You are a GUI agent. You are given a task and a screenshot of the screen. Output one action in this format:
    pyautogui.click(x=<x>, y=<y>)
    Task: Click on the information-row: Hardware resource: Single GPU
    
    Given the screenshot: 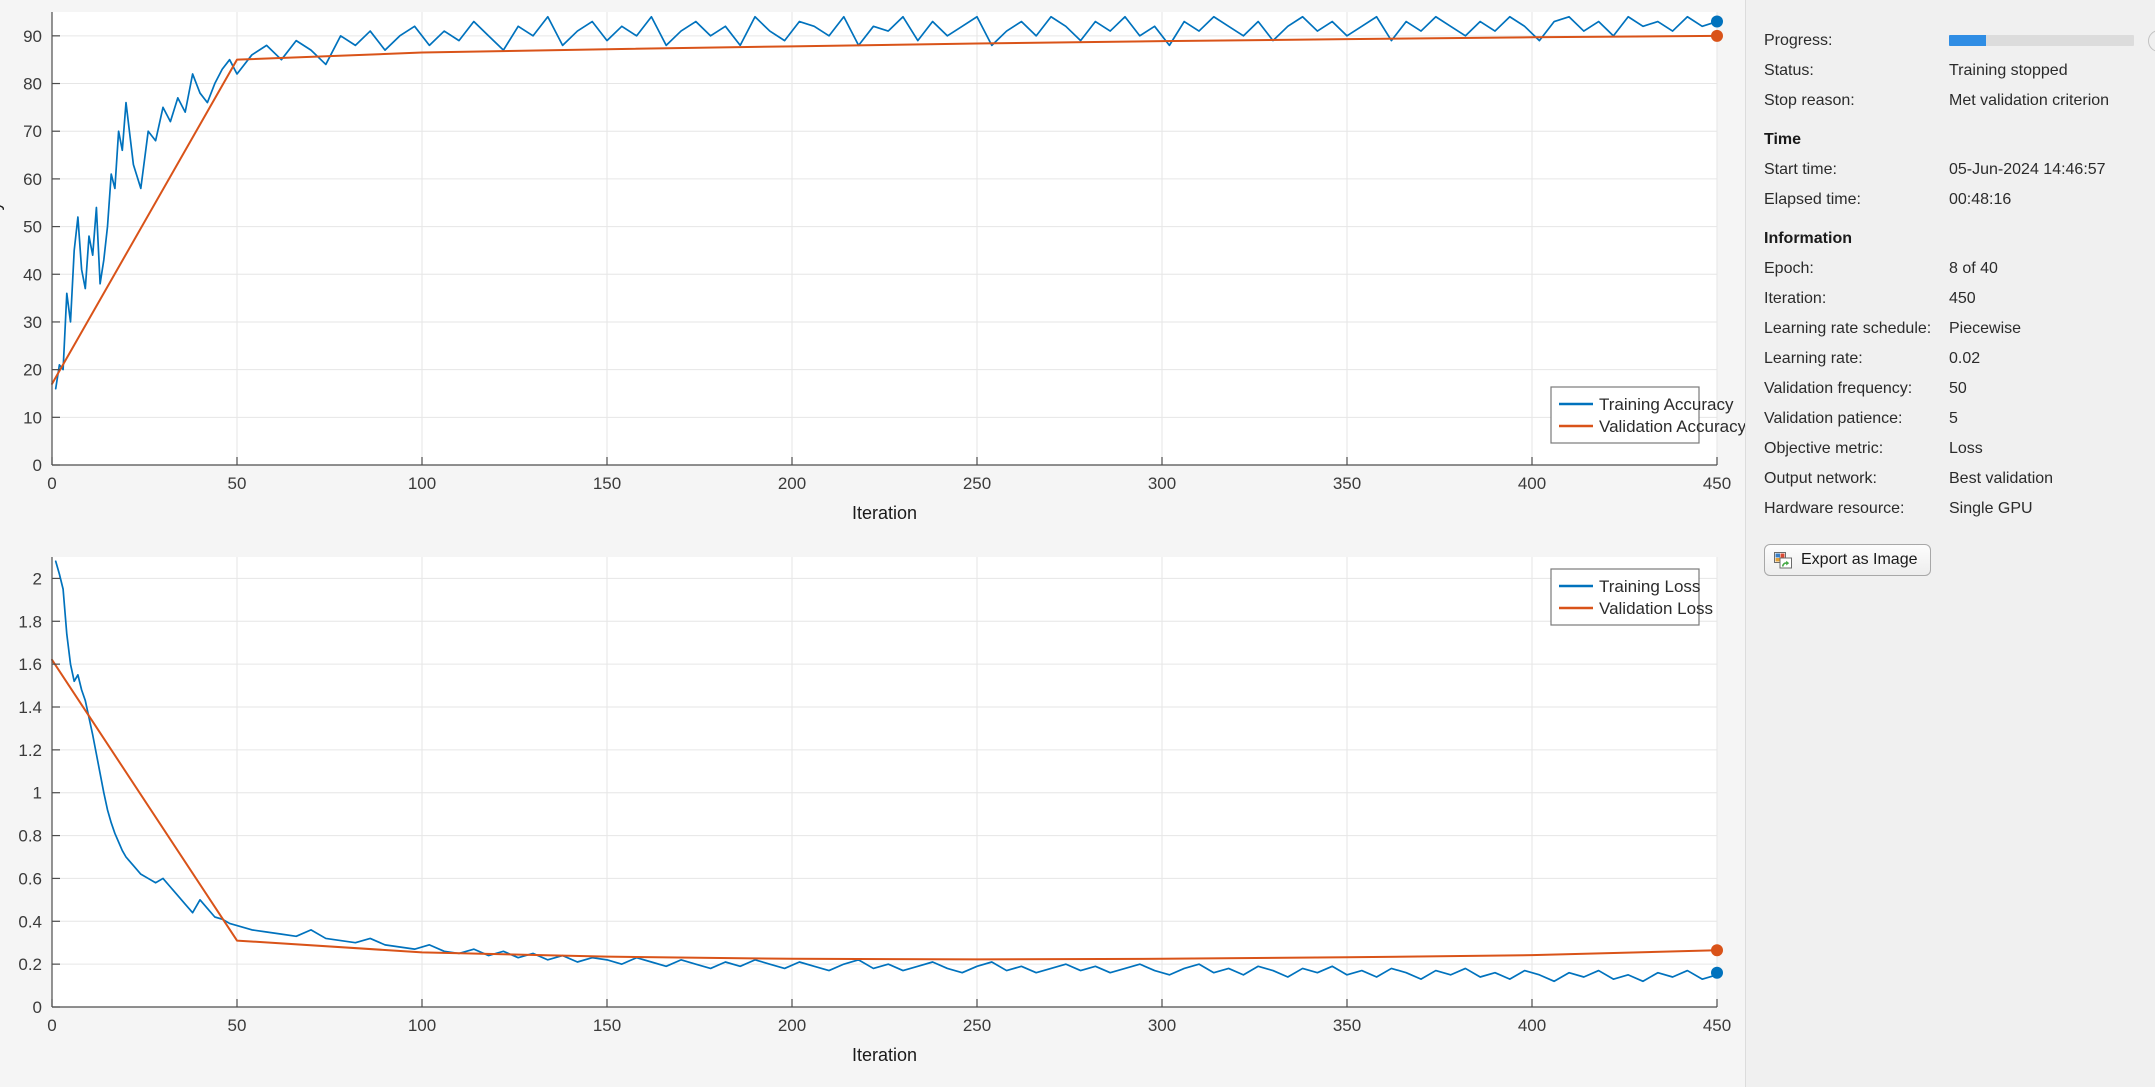 What is the action you would take?
    pyautogui.click(x=1950, y=508)
    